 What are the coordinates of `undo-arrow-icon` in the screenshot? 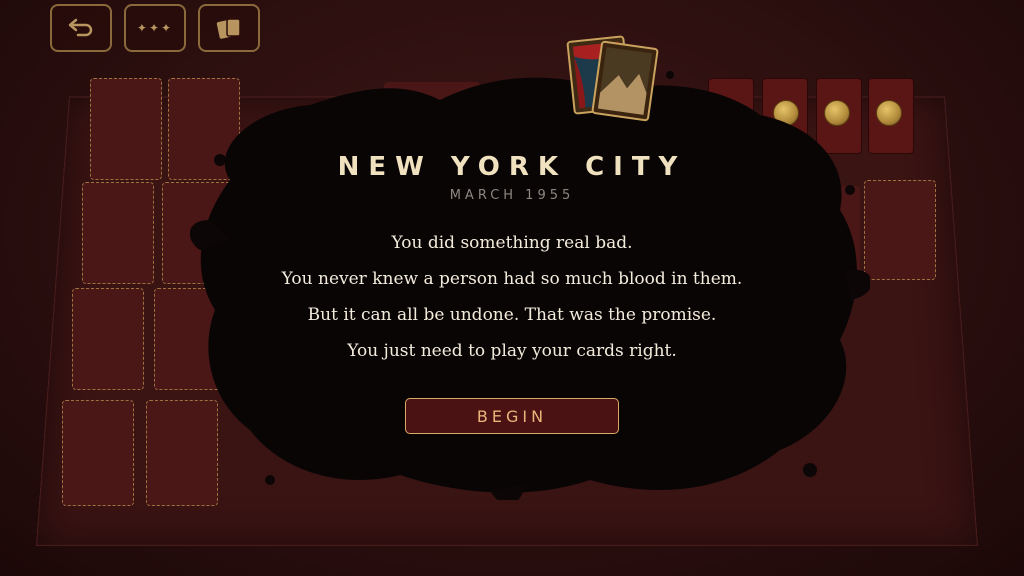 It's located at (80, 27).